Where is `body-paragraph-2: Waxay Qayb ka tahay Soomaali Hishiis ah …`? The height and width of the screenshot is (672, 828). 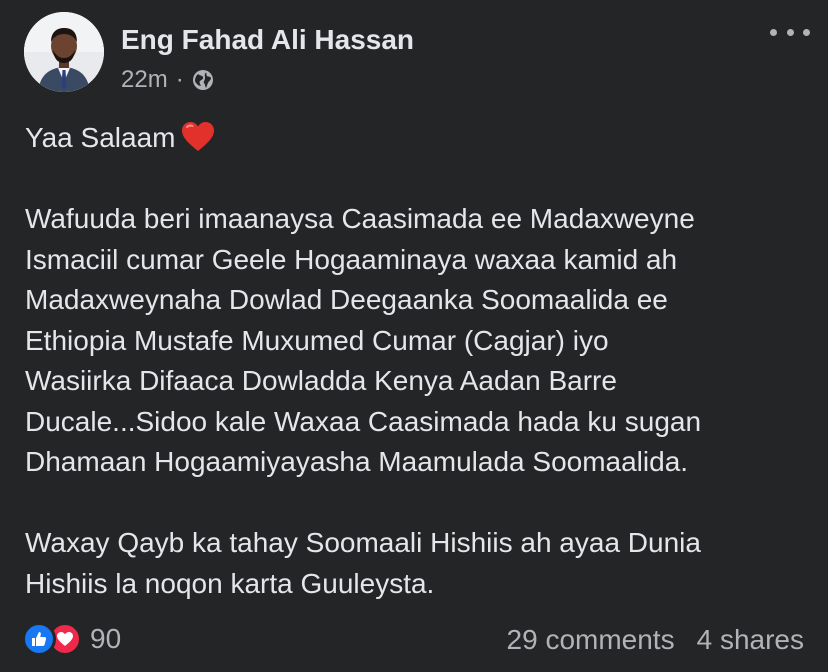
body-paragraph-2: Waxay Qayb ka tahay Soomaali Hishiis ah … is located at coordinates (363, 563).